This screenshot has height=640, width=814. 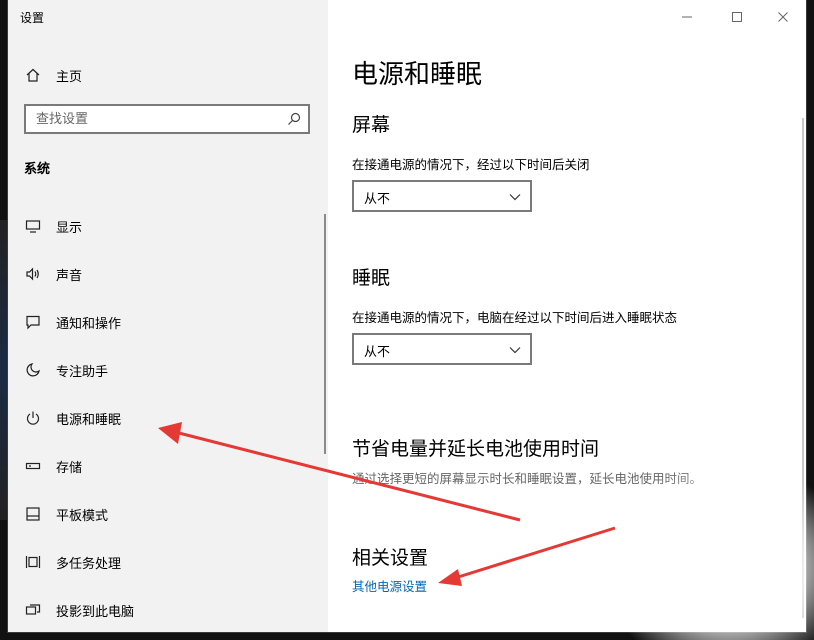 What do you see at coordinates (417, 75) in the screenshot?
I see `page-title: 电源和睡眠` at bounding box center [417, 75].